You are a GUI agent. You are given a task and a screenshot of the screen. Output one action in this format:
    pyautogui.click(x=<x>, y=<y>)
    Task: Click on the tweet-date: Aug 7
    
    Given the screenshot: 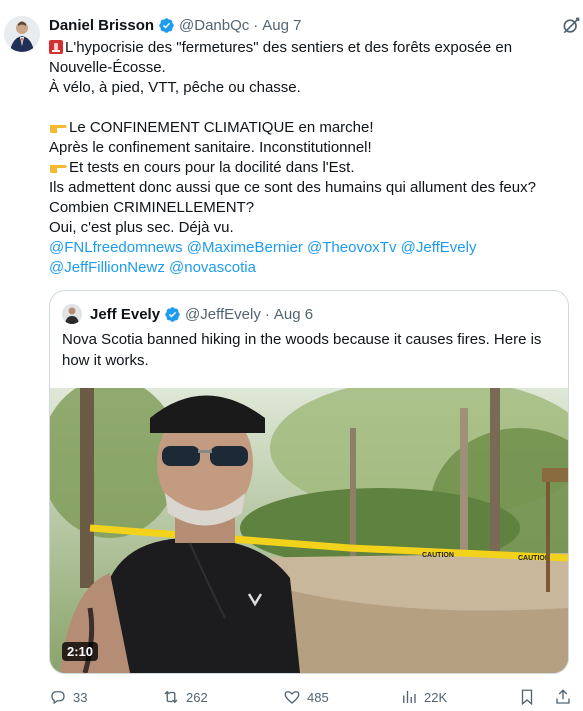 What is the action you would take?
    pyautogui.click(x=281, y=25)
    